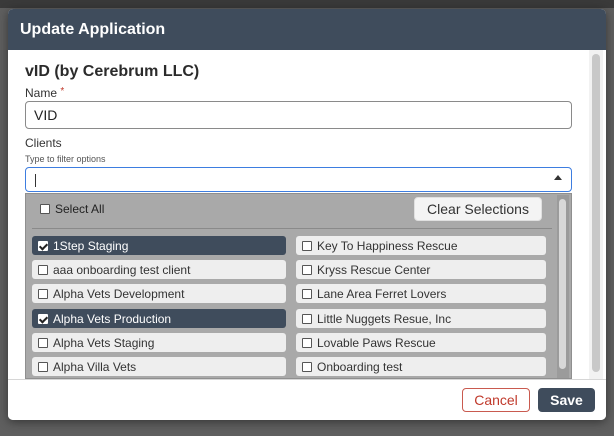  I want to click on options-scrollbar, so click(563, 286).